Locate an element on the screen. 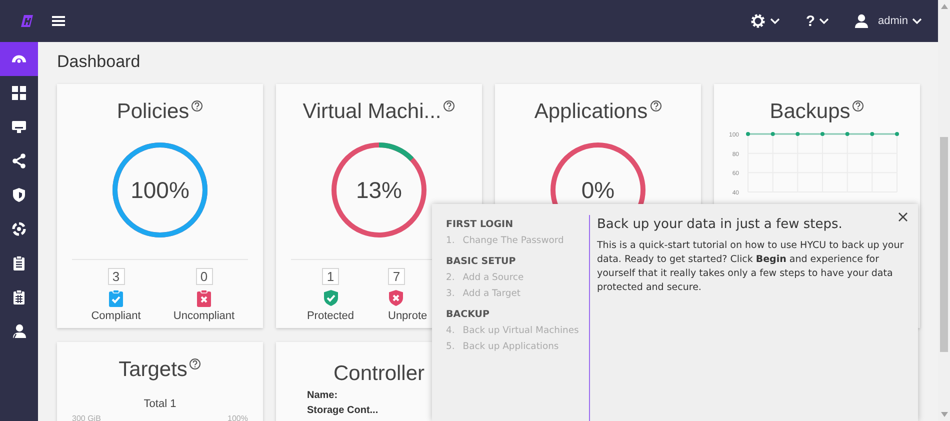 This screenshot has height=421, width=950. count-label: 1 is located at coordinates (330, 276).